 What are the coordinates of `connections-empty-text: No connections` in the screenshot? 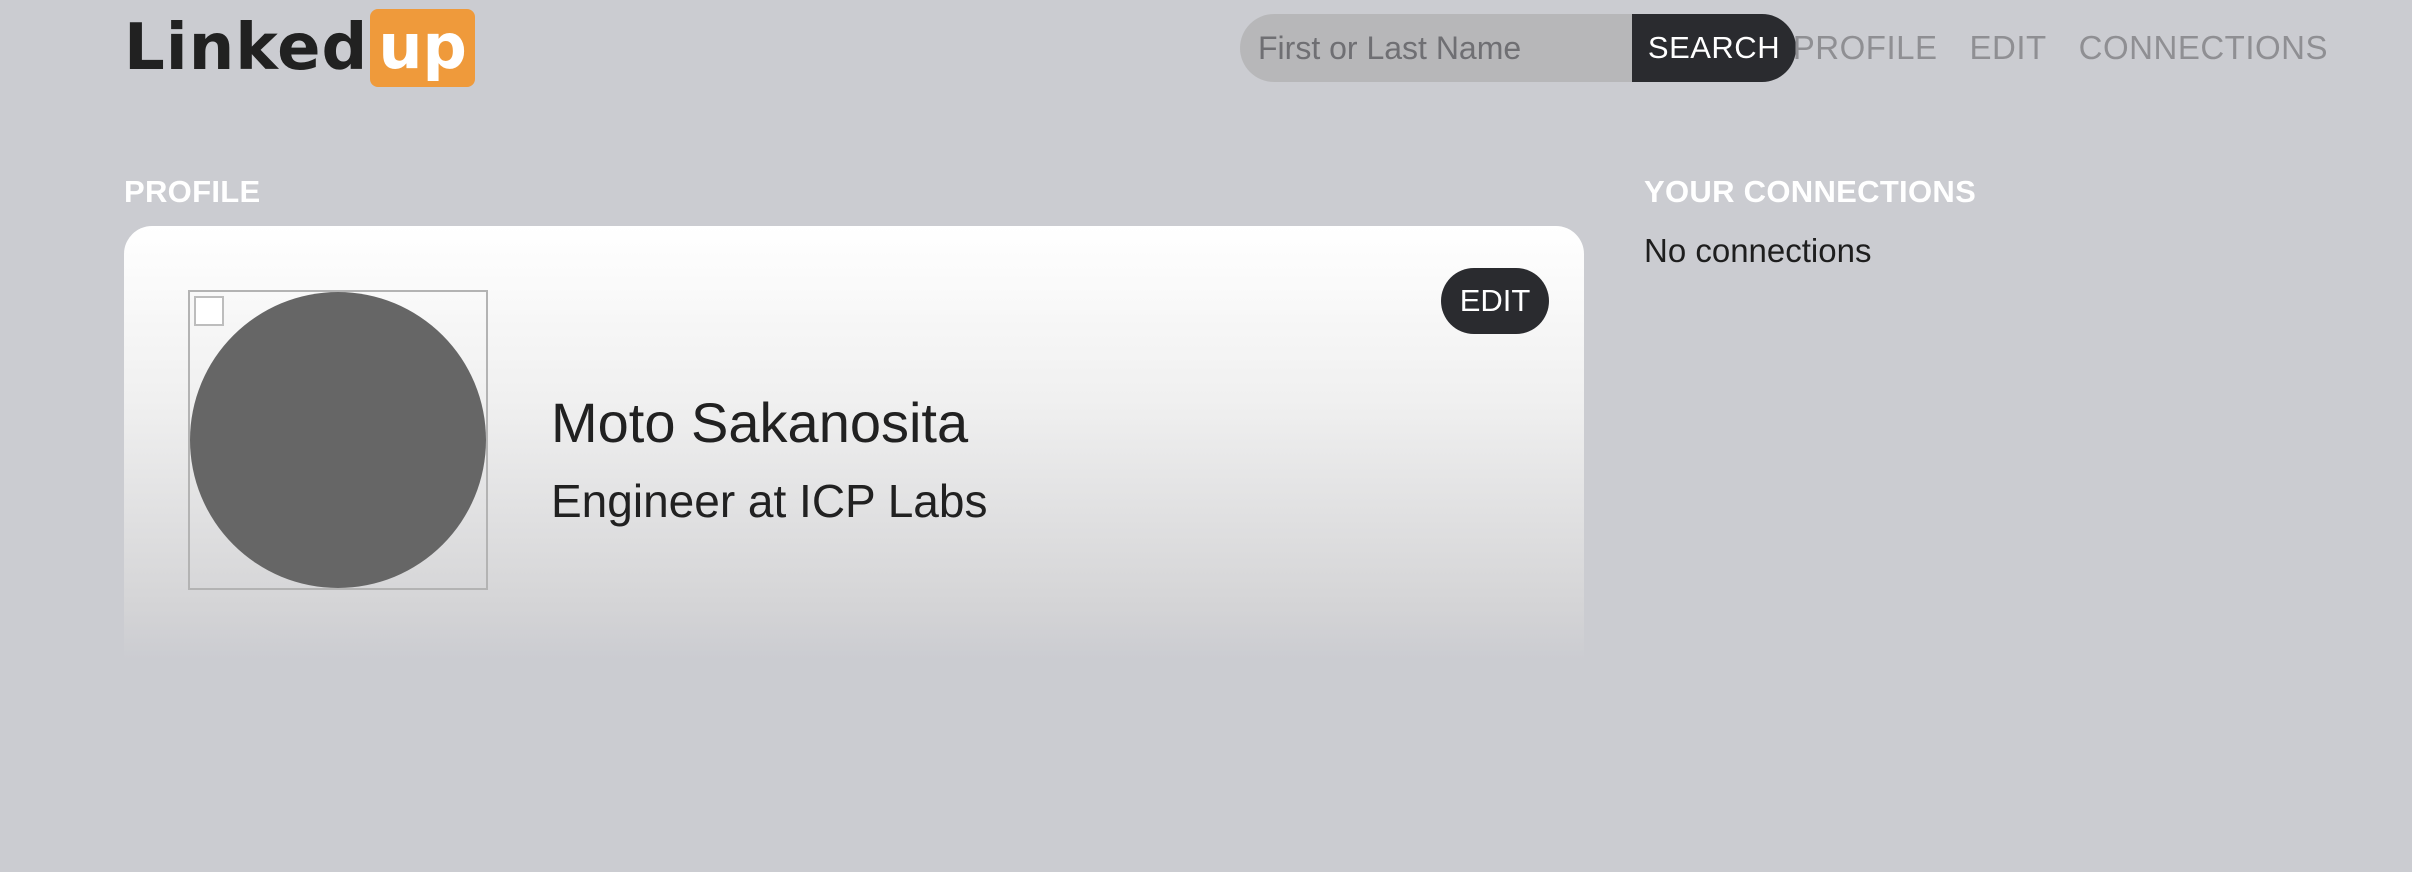 It's located at (1758, 250).